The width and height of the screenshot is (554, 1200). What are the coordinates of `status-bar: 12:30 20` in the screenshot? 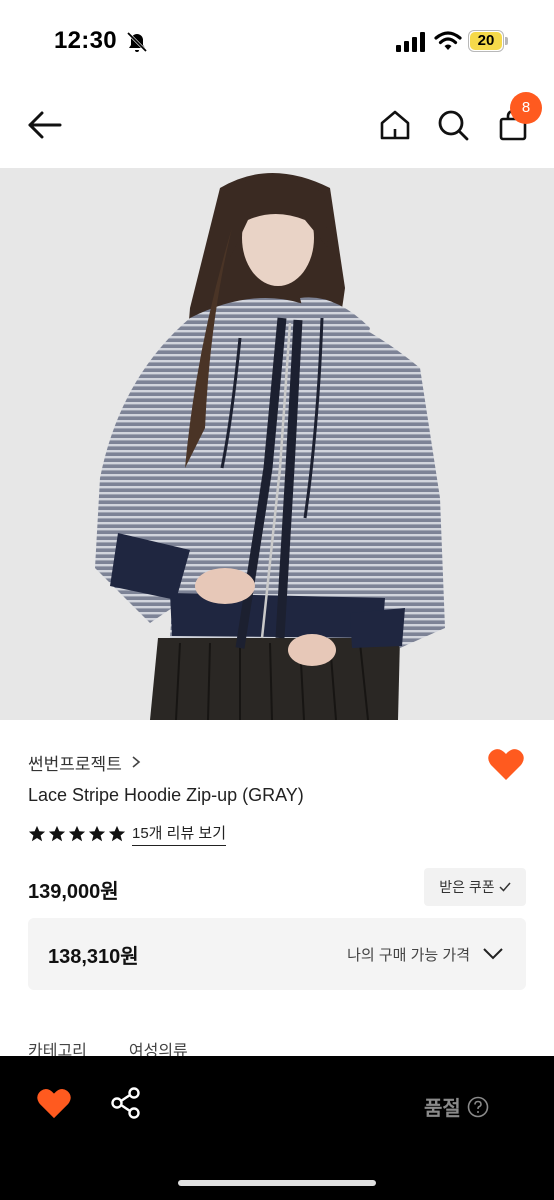 It's located at (277, 42).